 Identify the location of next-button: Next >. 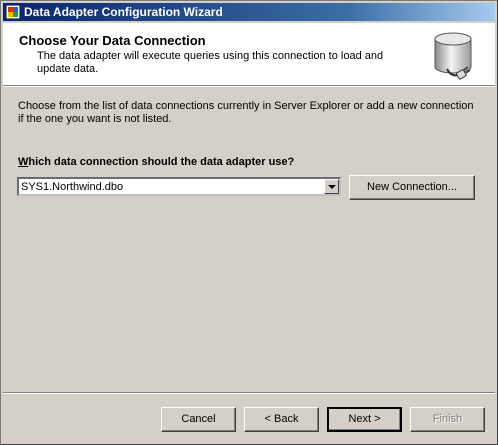
(364, 419).